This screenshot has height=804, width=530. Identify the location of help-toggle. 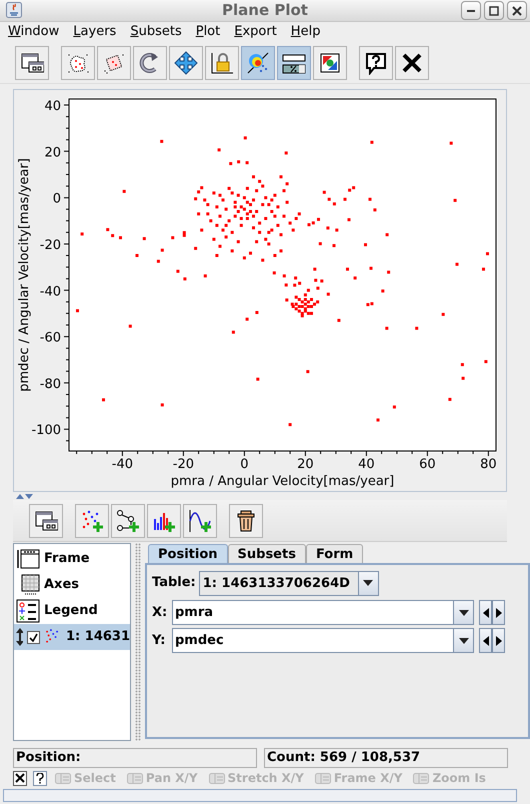
(40, 778).